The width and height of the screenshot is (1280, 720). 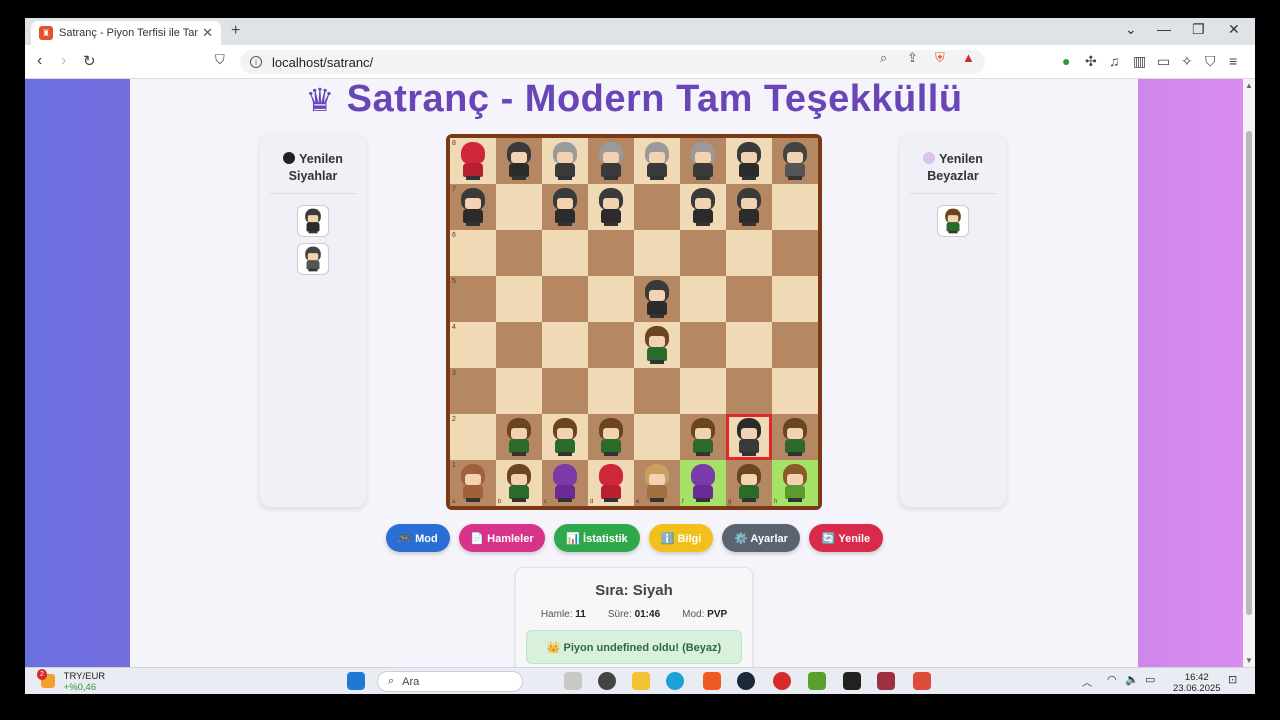 What do you see at coordinates (657, 253) in the screenshot?
I see `square-e6` at bounding box center [657, 253].